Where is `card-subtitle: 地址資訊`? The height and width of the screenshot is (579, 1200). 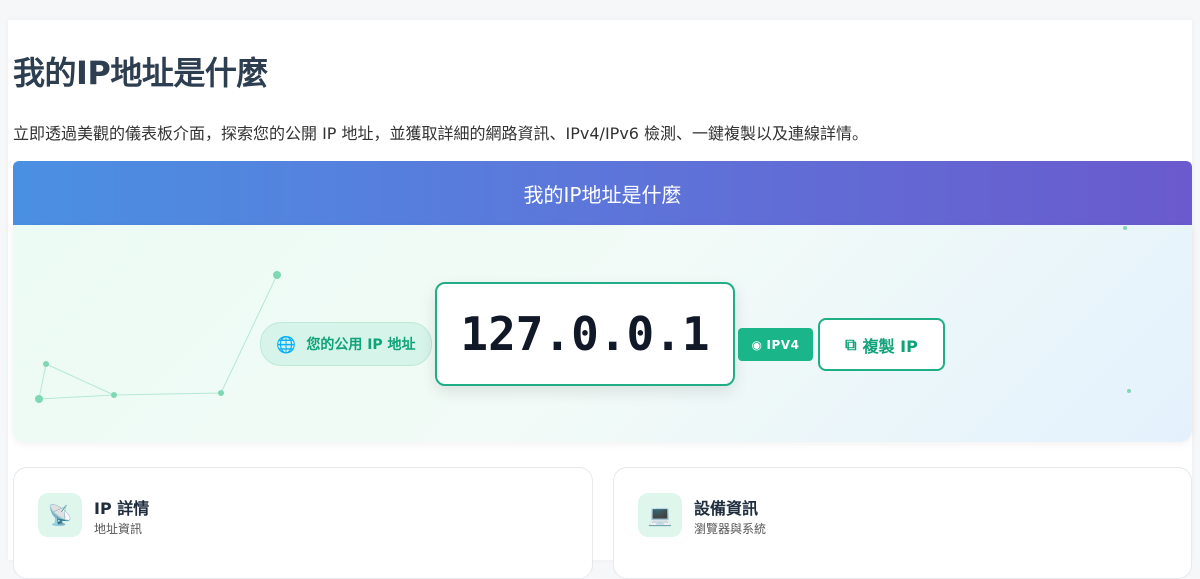 card-subtitle: 地址資訊 is located at coordinates (118, 529).